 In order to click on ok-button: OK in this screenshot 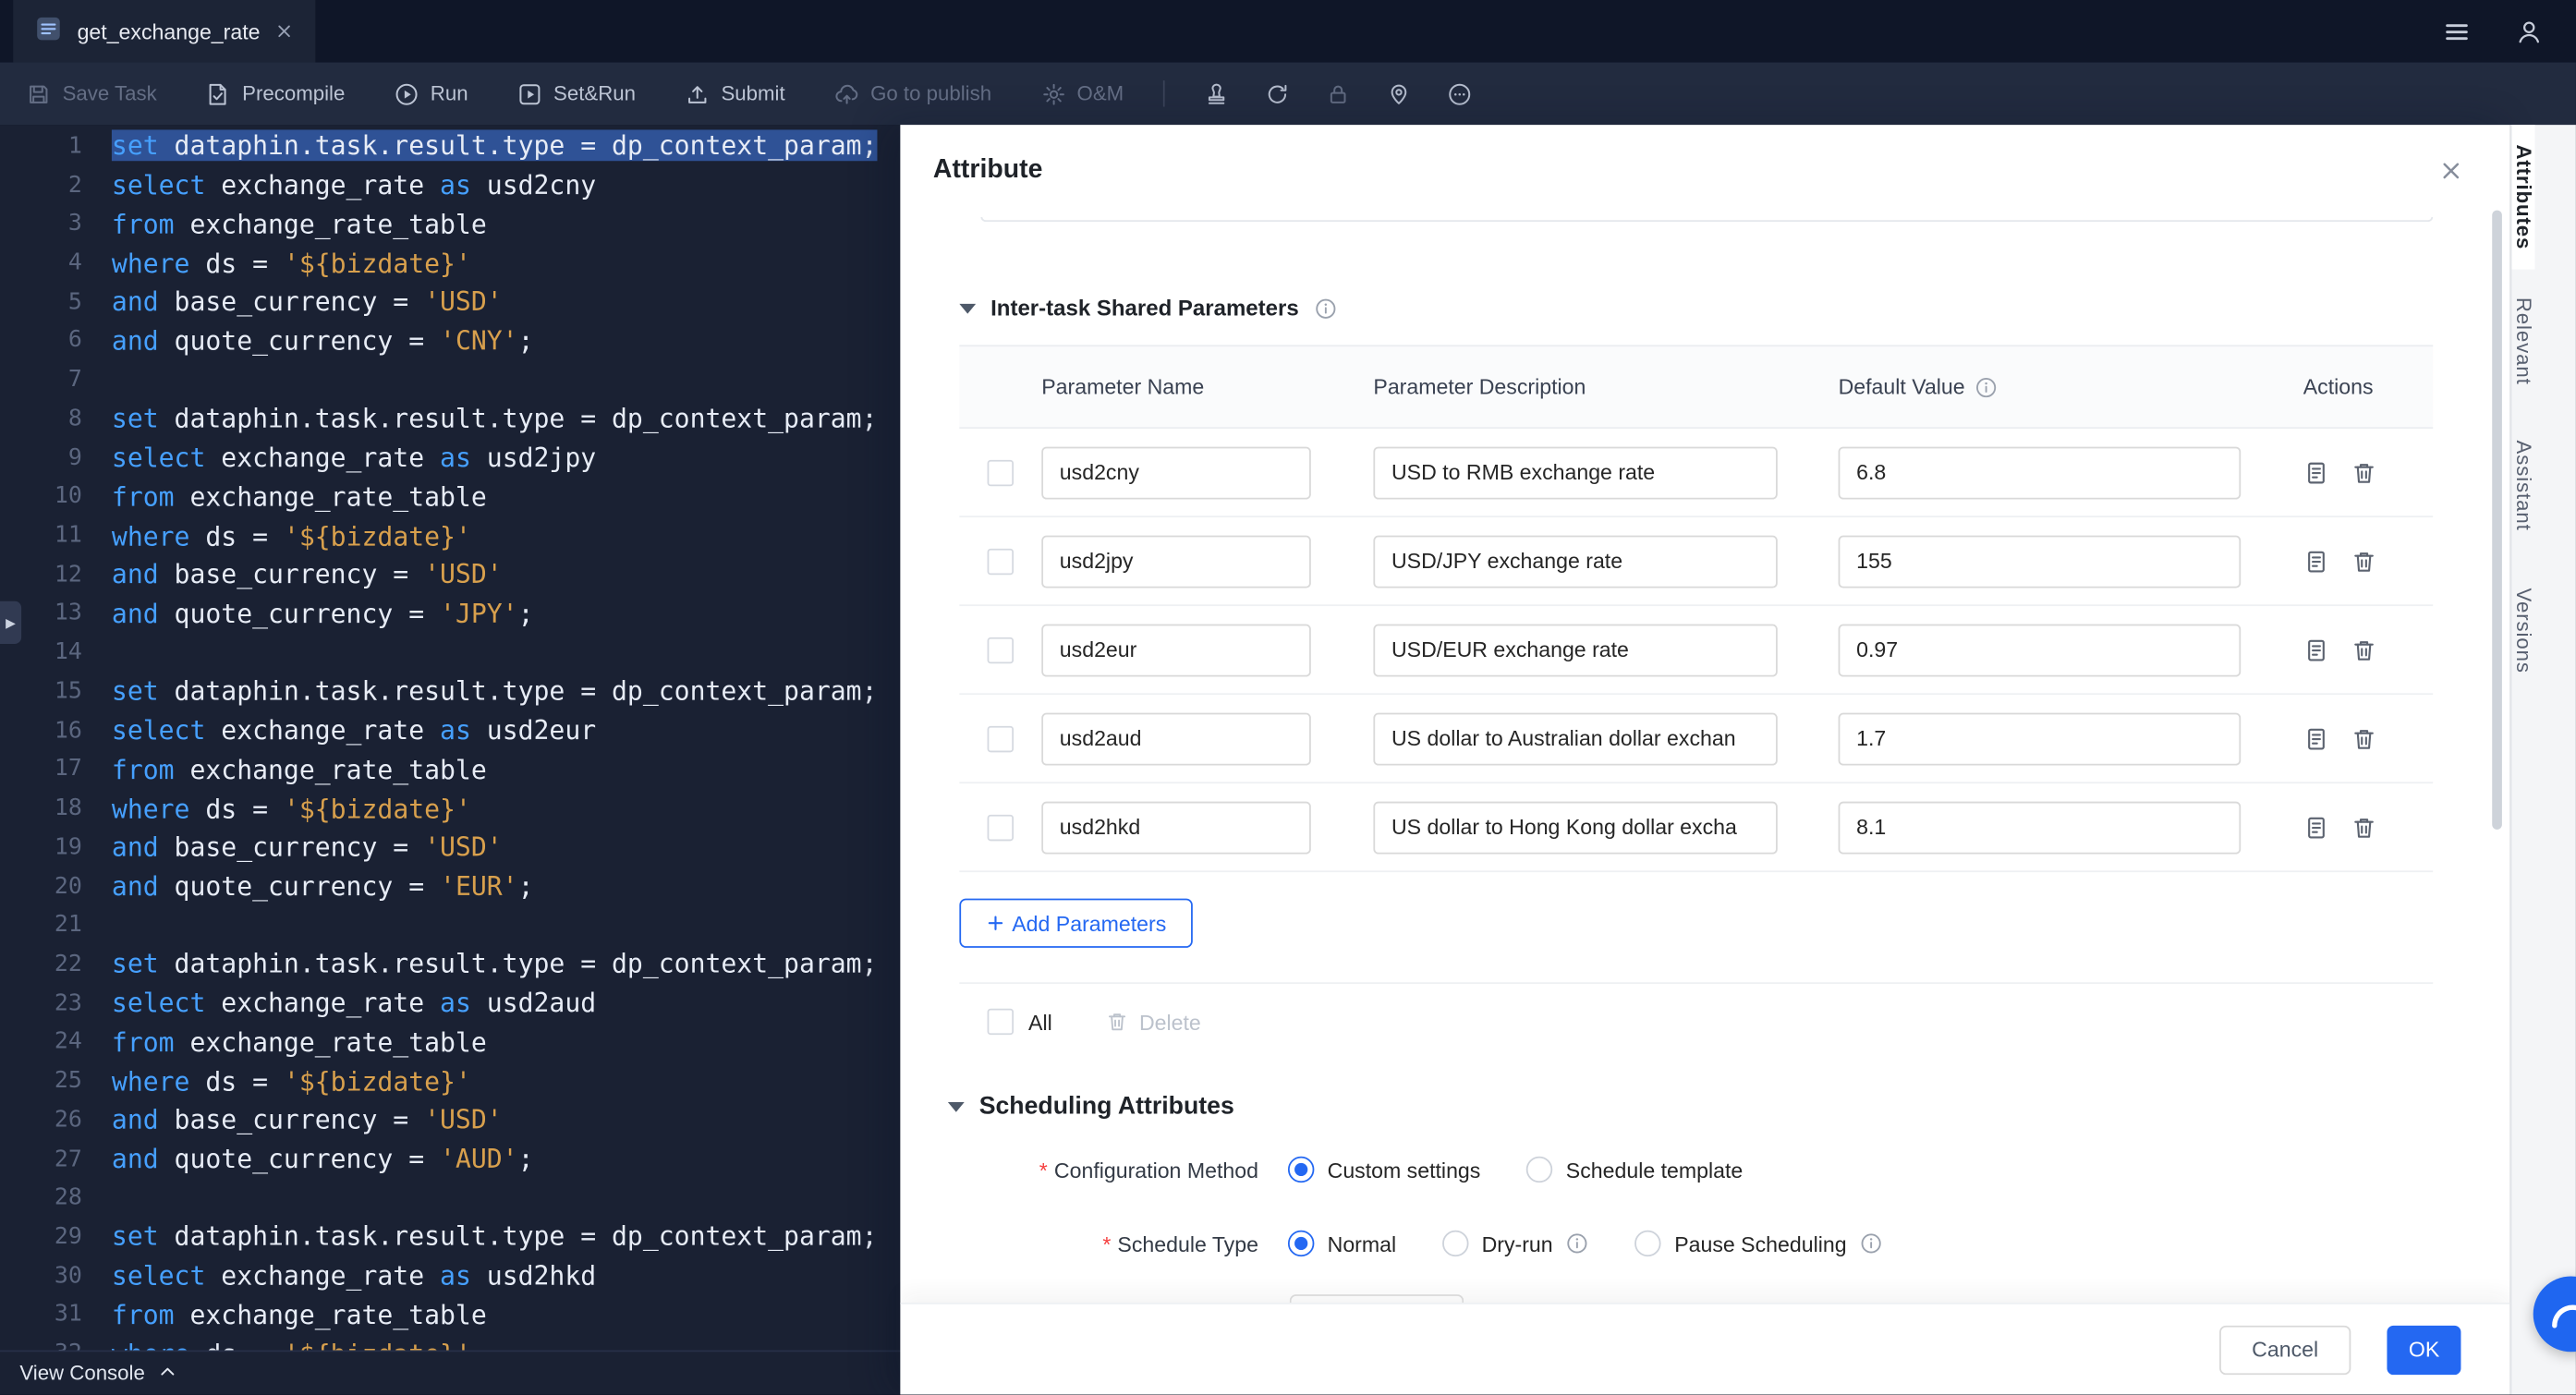, I will do `click(2424, 1350)`.